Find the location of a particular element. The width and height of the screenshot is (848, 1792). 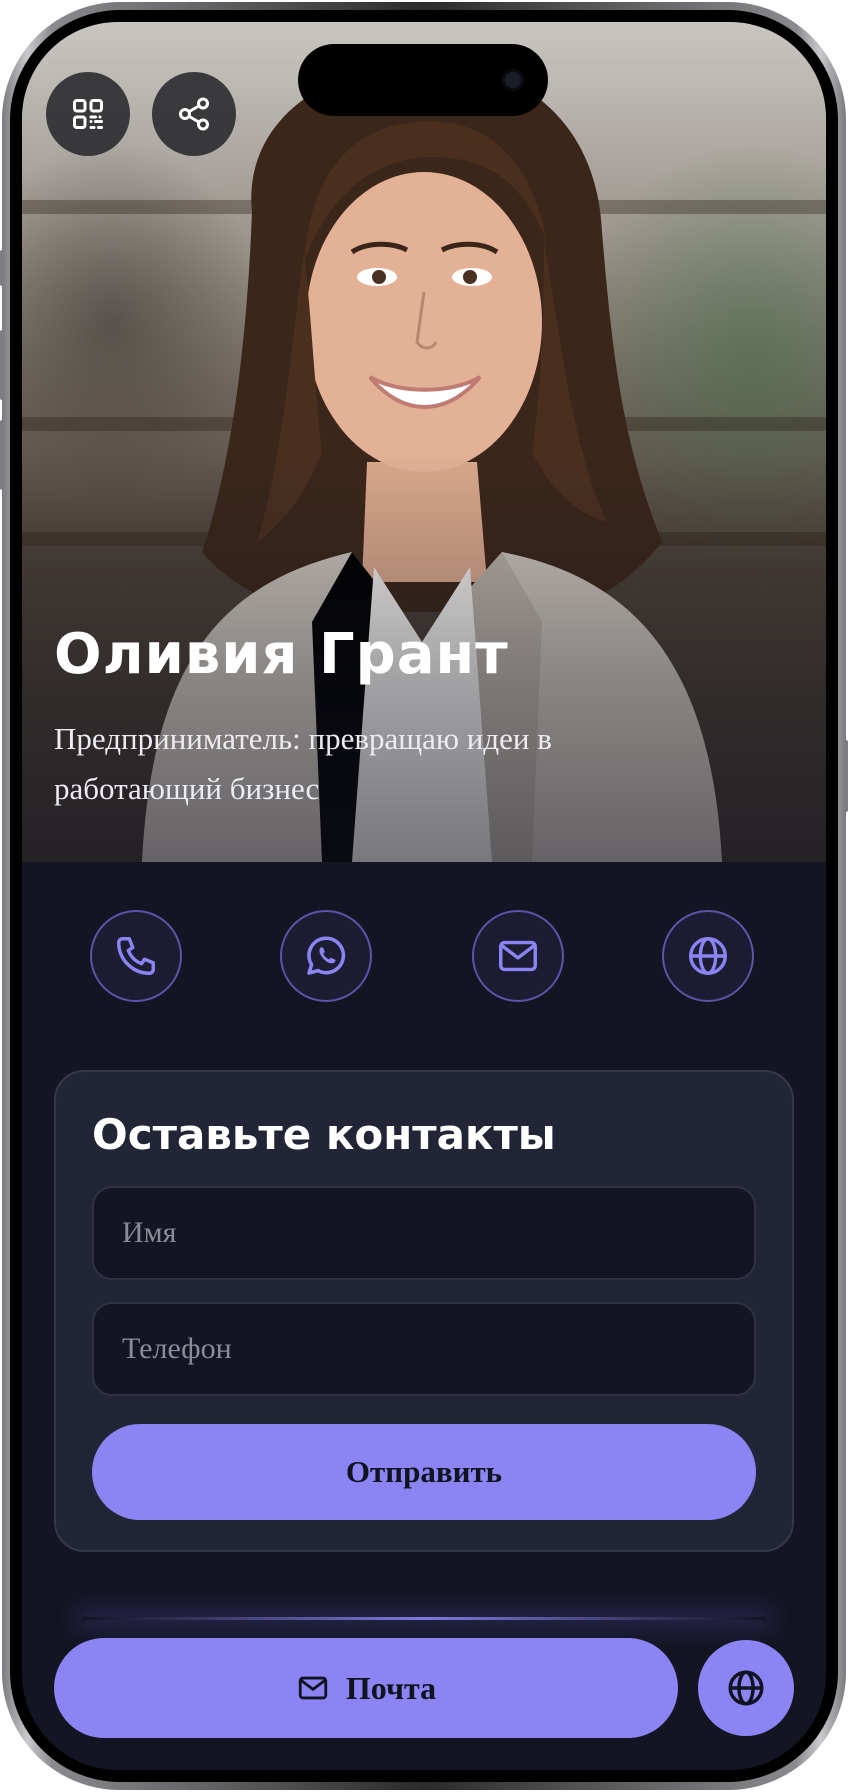

website-button is located at coordinates (708, 956).